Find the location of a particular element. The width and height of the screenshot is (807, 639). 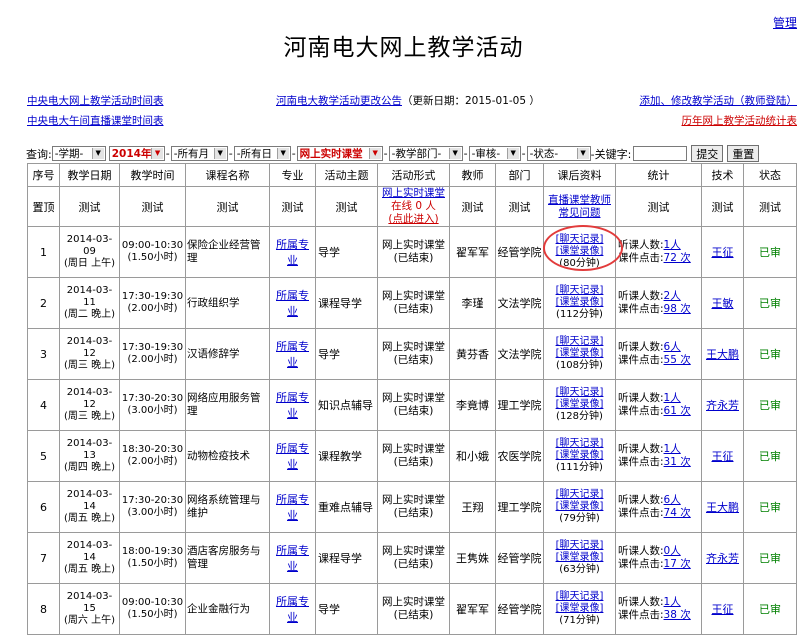

faq-link: 直播课堂教师 常见问题 is located at coordinates (579, 206).